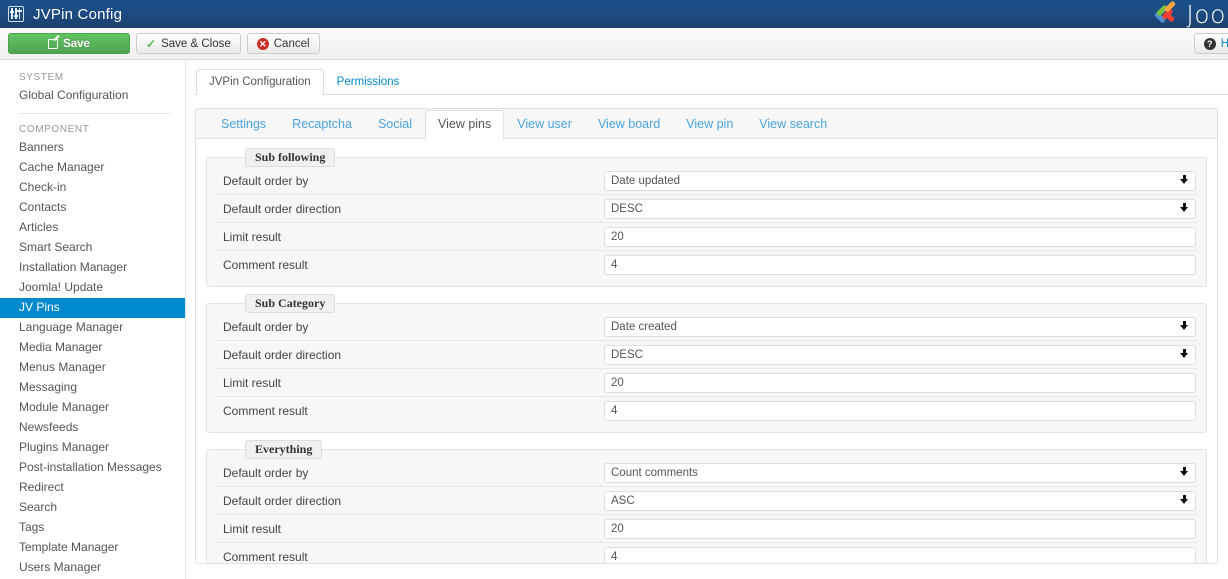  I want to click on field-control: Date created, so click(901, 326).